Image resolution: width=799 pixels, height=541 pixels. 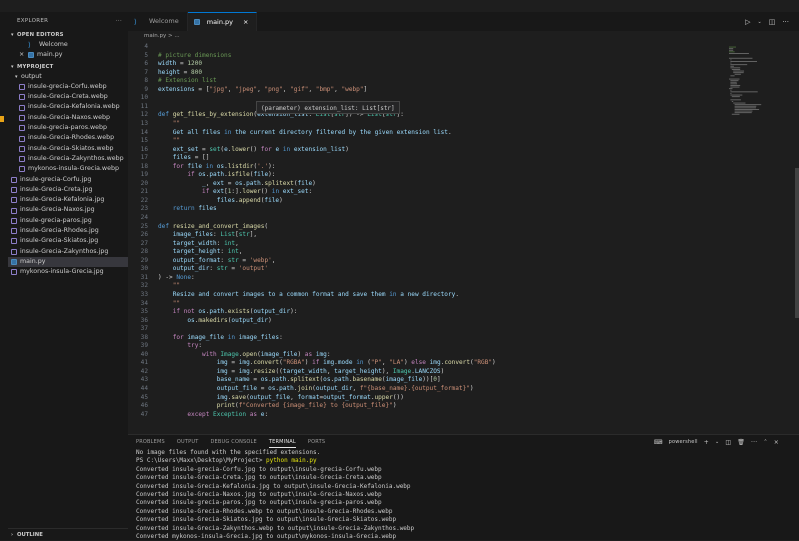 I want to click on split-editor-icon: ◫, so click(x=772, y=22).